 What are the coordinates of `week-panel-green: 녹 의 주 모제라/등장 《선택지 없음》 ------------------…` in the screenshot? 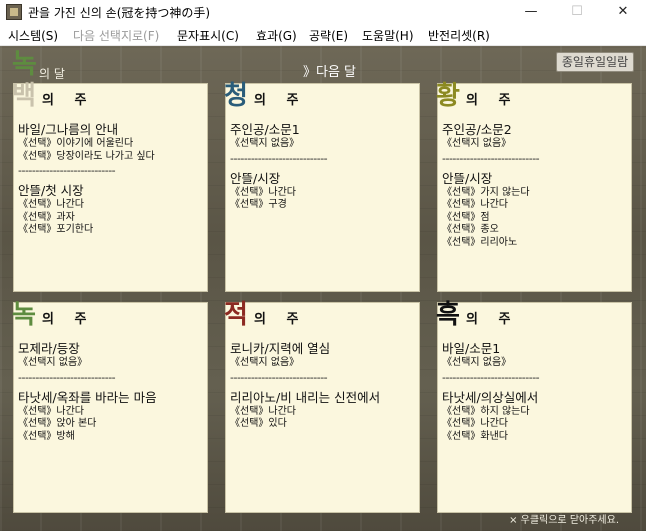 It's located at (110, 406).